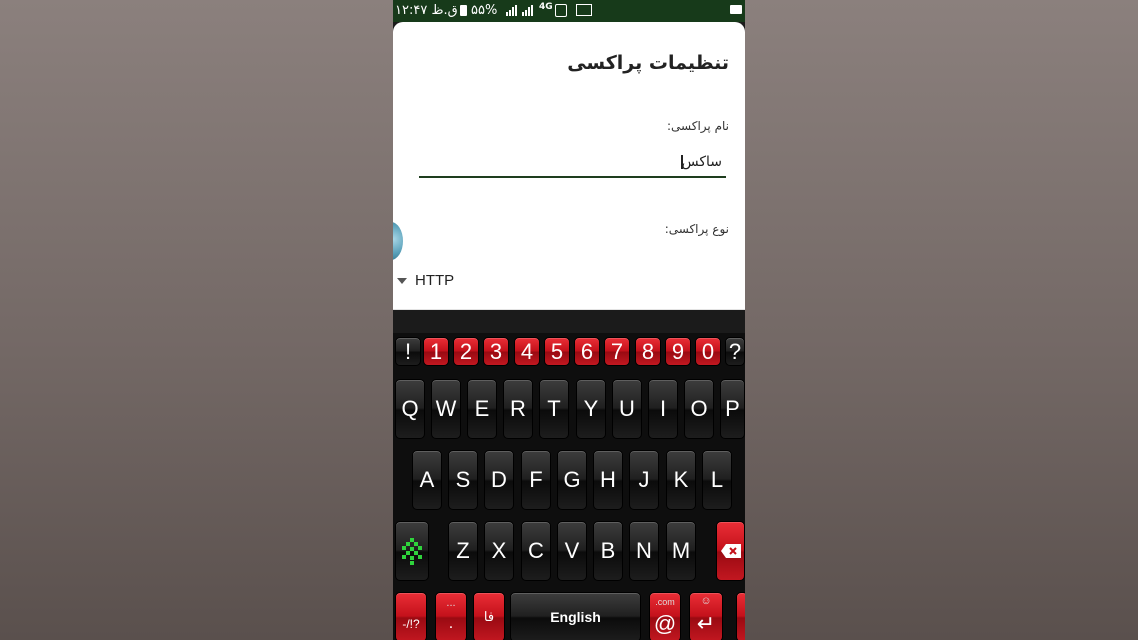  I want to click on key-w: W, so click(446, 409).